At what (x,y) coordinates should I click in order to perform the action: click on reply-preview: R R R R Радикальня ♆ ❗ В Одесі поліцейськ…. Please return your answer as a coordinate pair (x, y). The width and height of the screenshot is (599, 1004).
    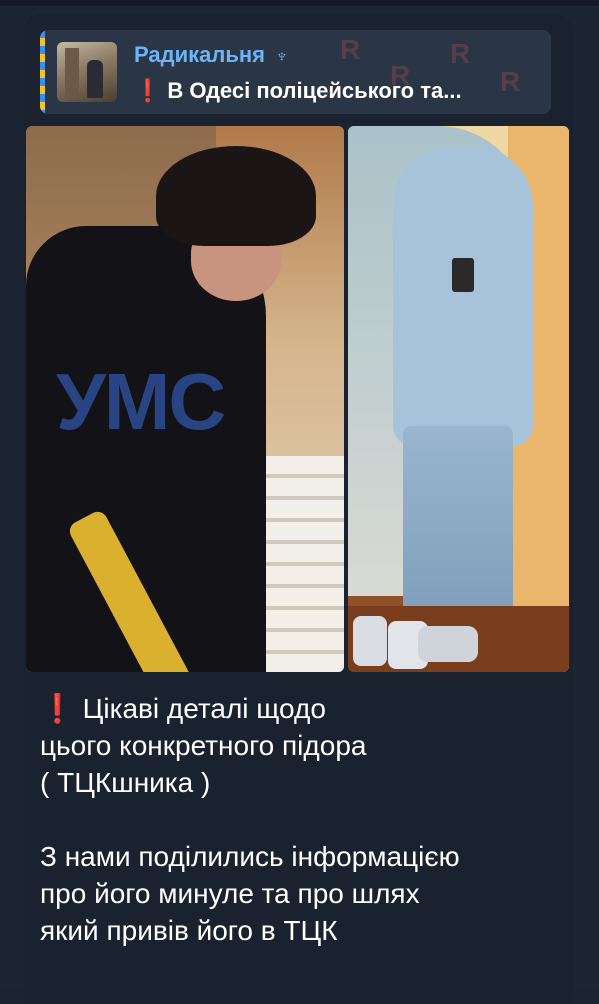
    Looking at the image, I should click on (295, 72).